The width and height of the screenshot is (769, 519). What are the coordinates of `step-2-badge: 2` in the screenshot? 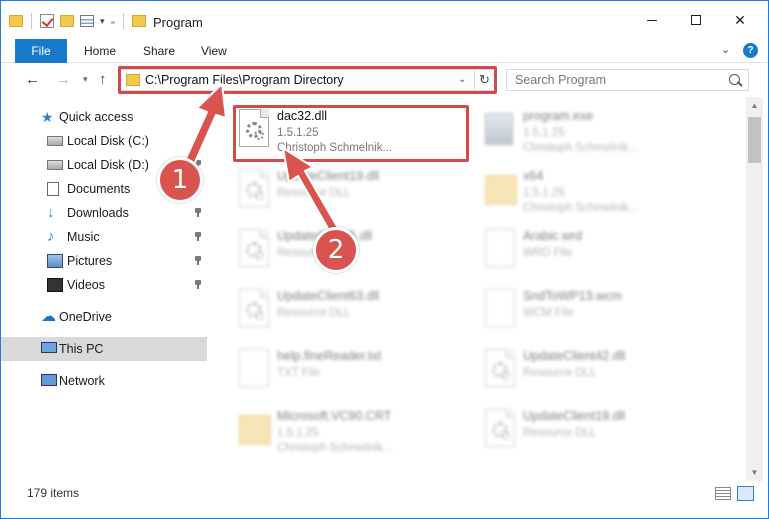 It's located at (336, 250).